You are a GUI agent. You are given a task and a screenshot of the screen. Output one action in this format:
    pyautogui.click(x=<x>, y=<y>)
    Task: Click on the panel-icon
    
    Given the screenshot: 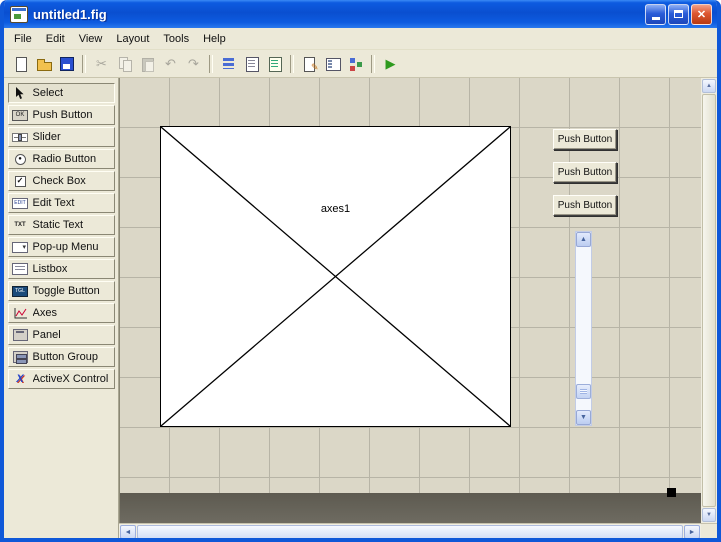 What is the action you would take?
    pyautogui.click(x=20, y=335)
    